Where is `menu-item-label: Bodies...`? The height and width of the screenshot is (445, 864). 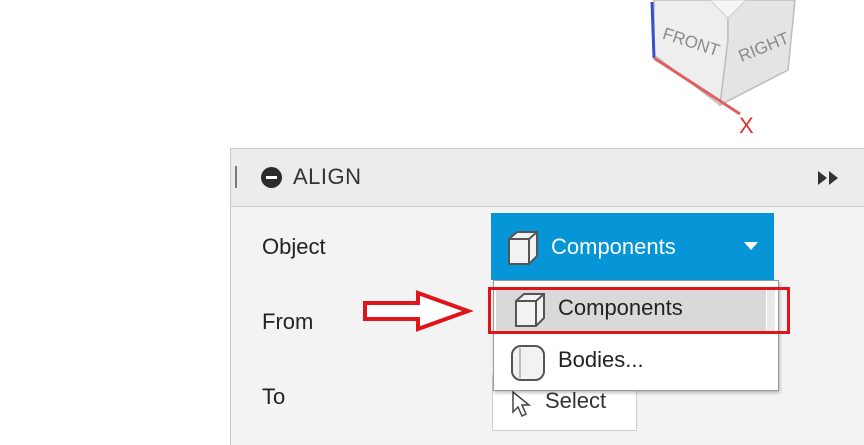
menu-item-label: Bodies... is located at coordinates (601, 359).